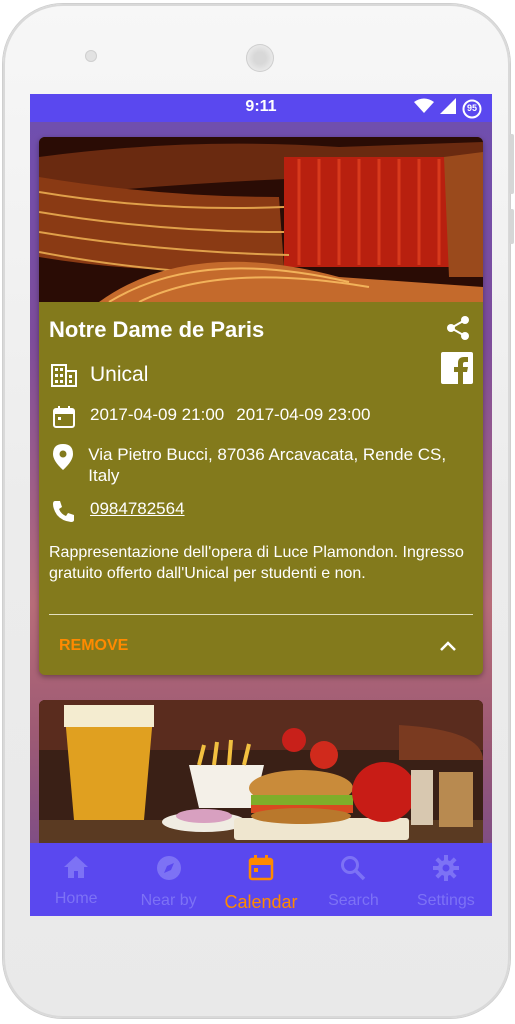 The height and width of the screenshot is (1024, 515). Describe the element at coordinates (511, 226) in the screenshot. I see `power-button` at that location.